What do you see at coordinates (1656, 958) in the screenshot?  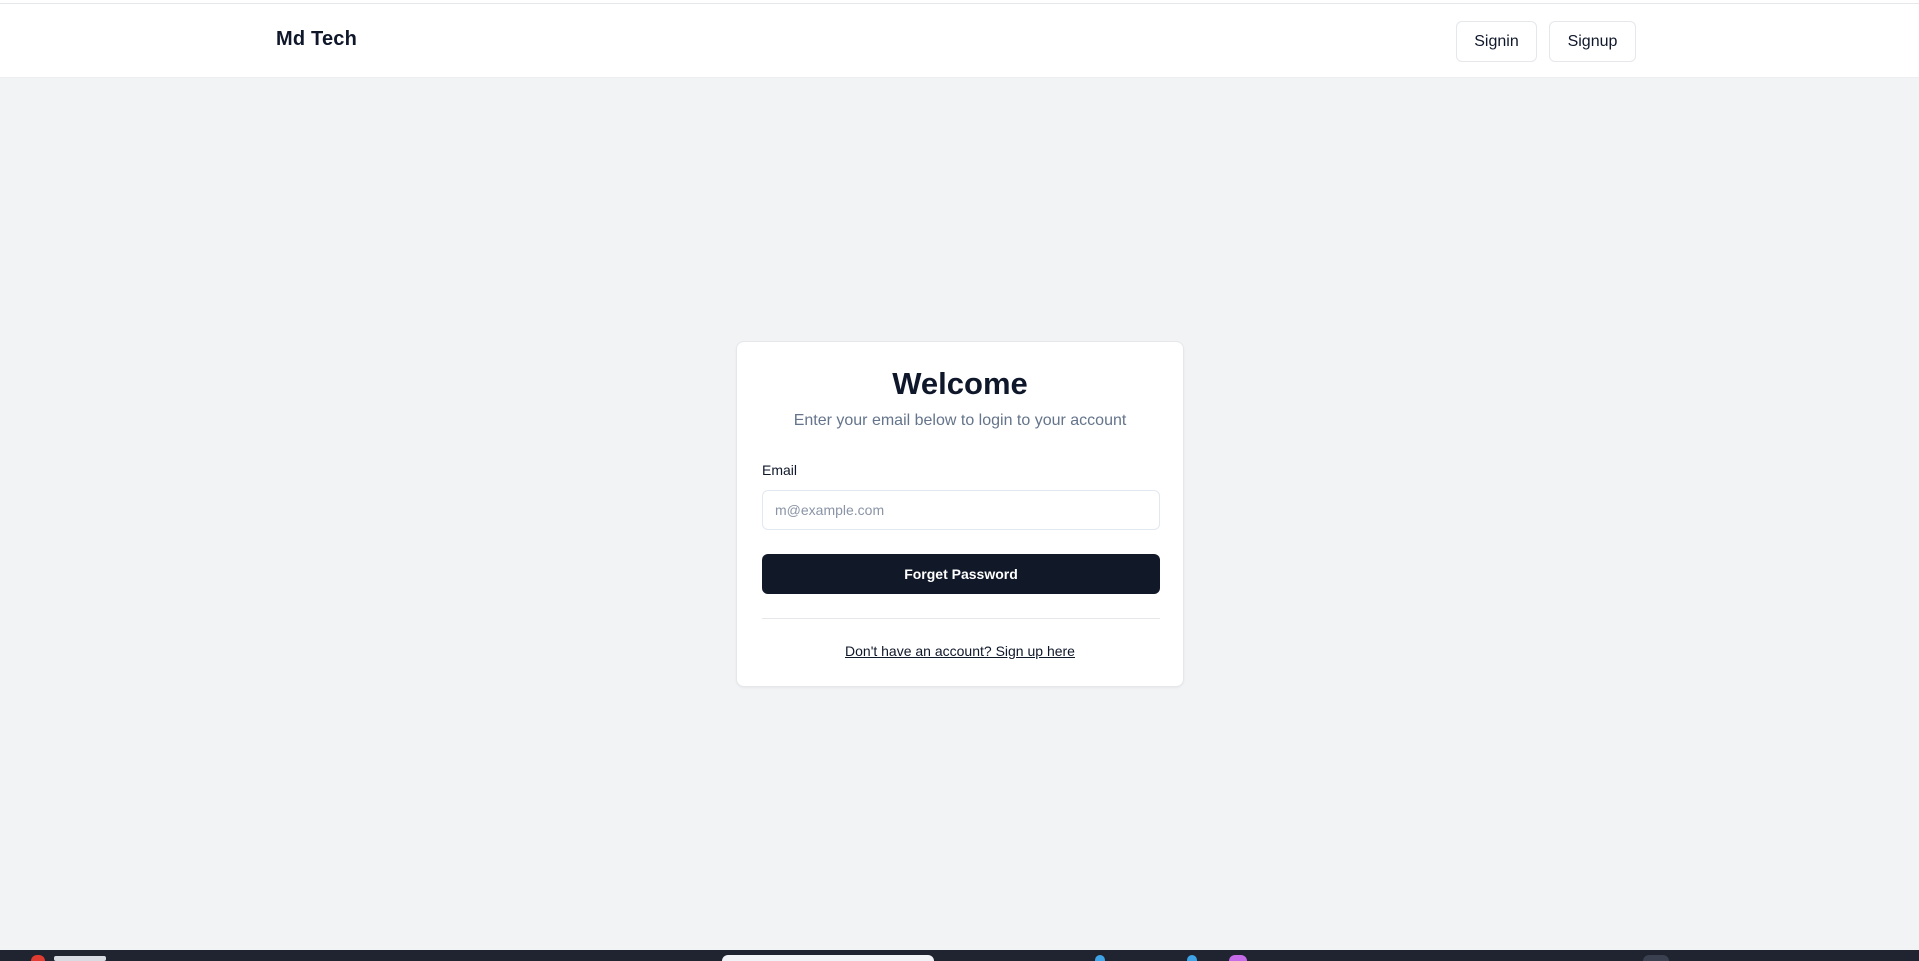 I see `tray-icon` at bounding box center [1656, 958].